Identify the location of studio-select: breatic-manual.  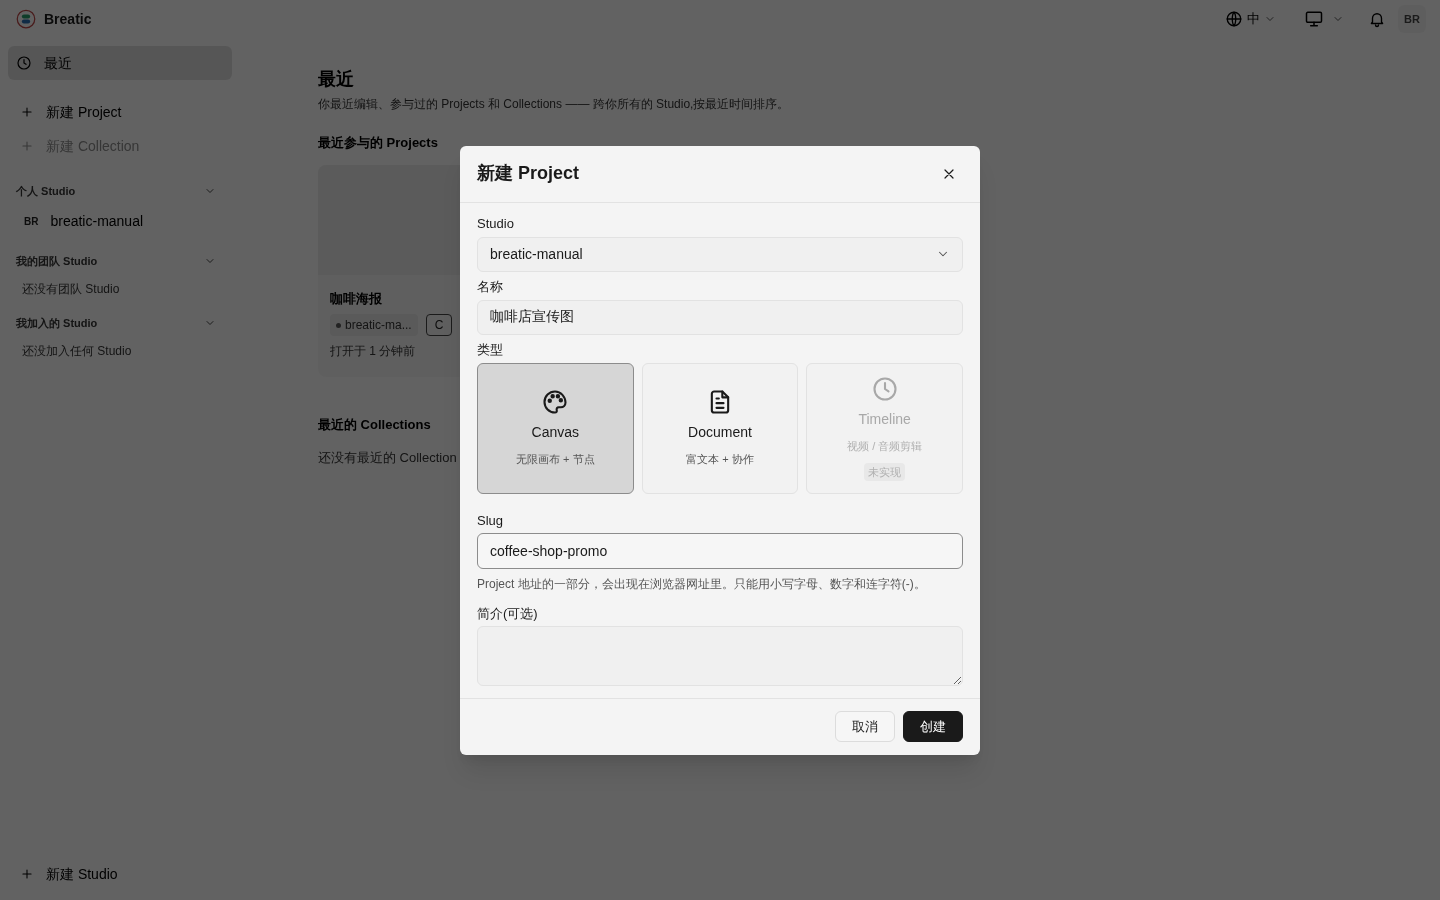
(720, 254).